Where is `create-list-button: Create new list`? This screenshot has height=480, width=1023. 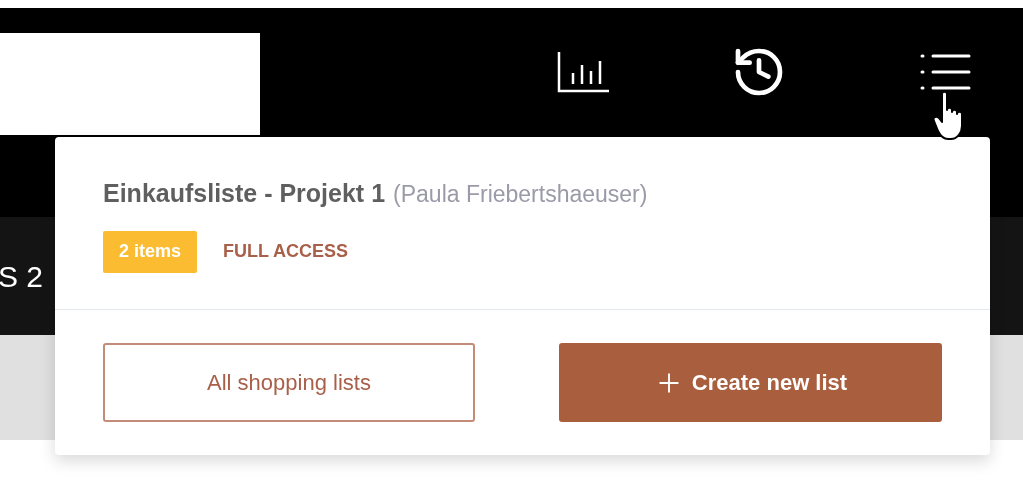 create-list-button: Create new list is located at coordinates (750, 382).